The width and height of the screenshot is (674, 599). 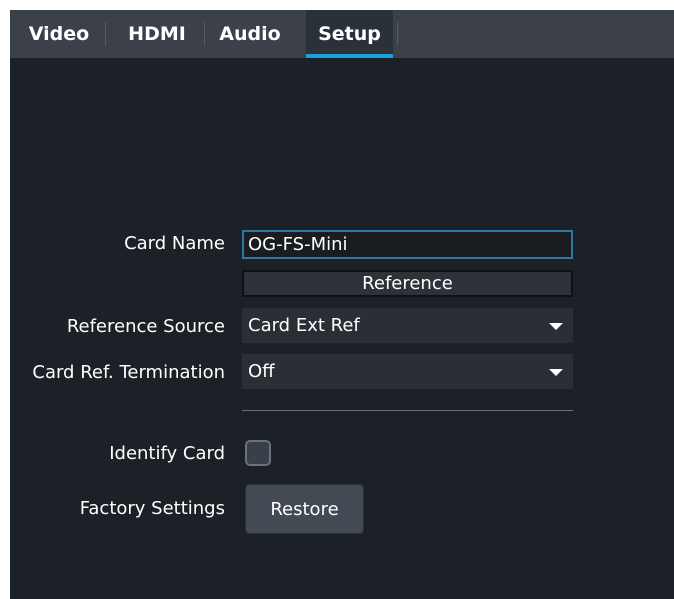 I want to click on tab-bar: Video HDMI Audio Setup, so click(x=342, y=34).